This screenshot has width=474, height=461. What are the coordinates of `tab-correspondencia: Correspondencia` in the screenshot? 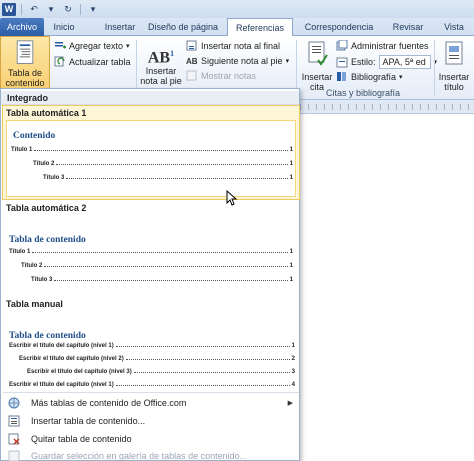 It's located at (339, 27).